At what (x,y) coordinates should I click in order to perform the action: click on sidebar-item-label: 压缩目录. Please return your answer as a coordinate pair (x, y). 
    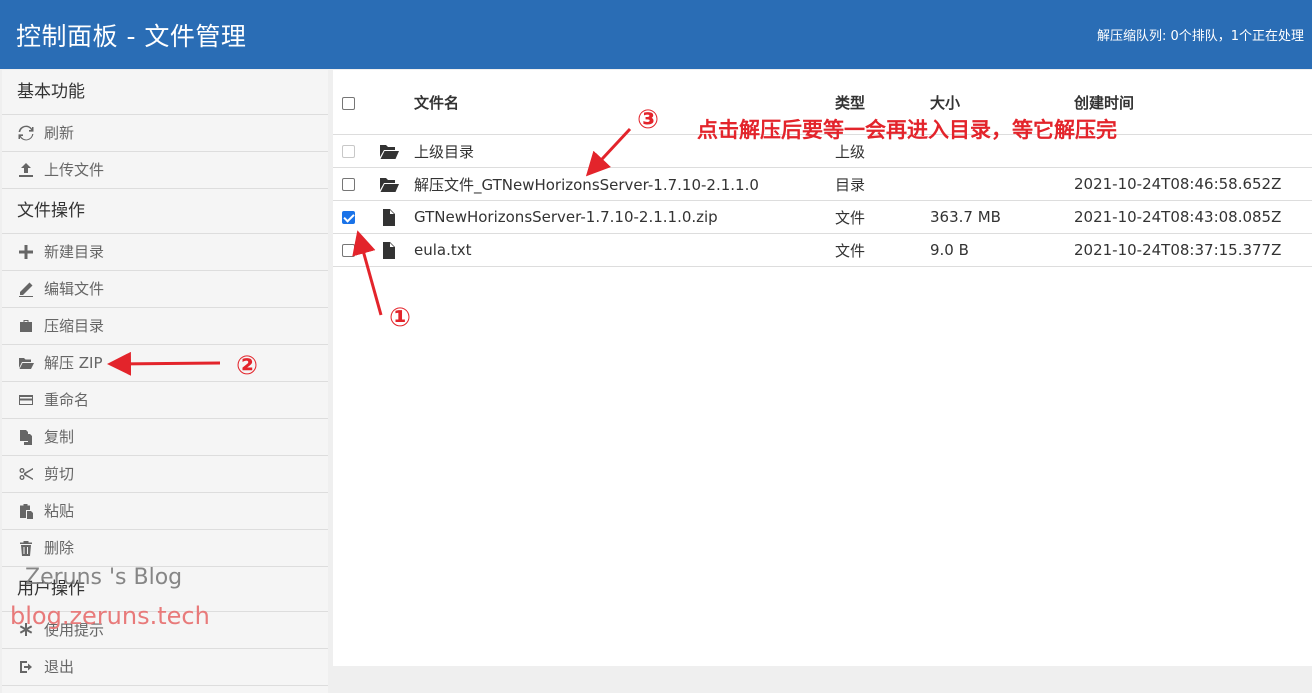
    Looking at the image, I should click on (74, 326).